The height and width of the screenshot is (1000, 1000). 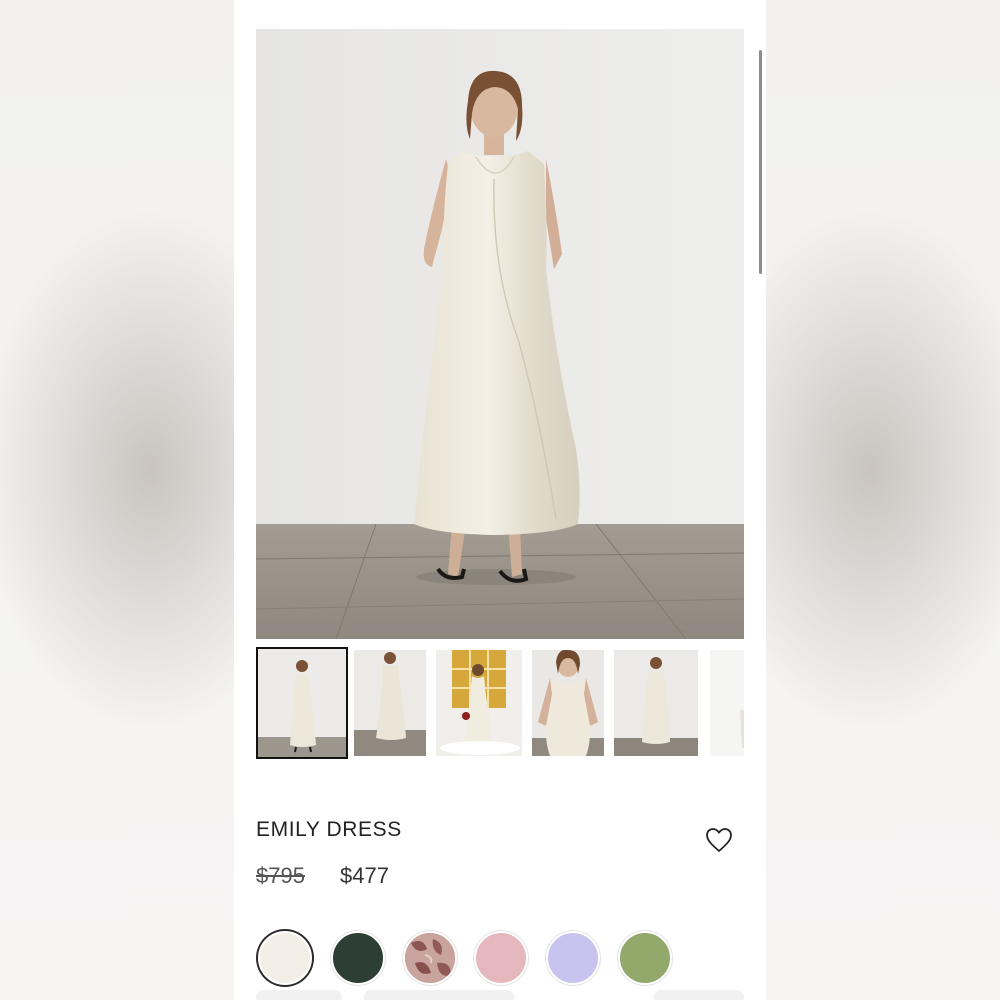 I want to click on color-swatch-sage-green, so click(x=645, y=958).